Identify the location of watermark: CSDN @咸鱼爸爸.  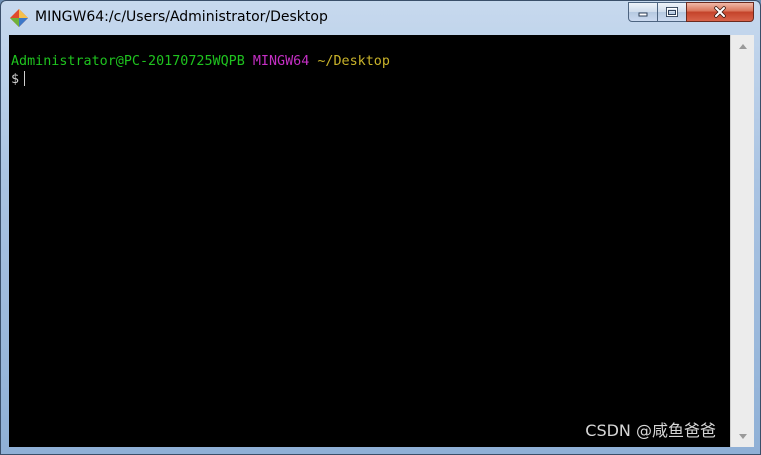
(650, 430).